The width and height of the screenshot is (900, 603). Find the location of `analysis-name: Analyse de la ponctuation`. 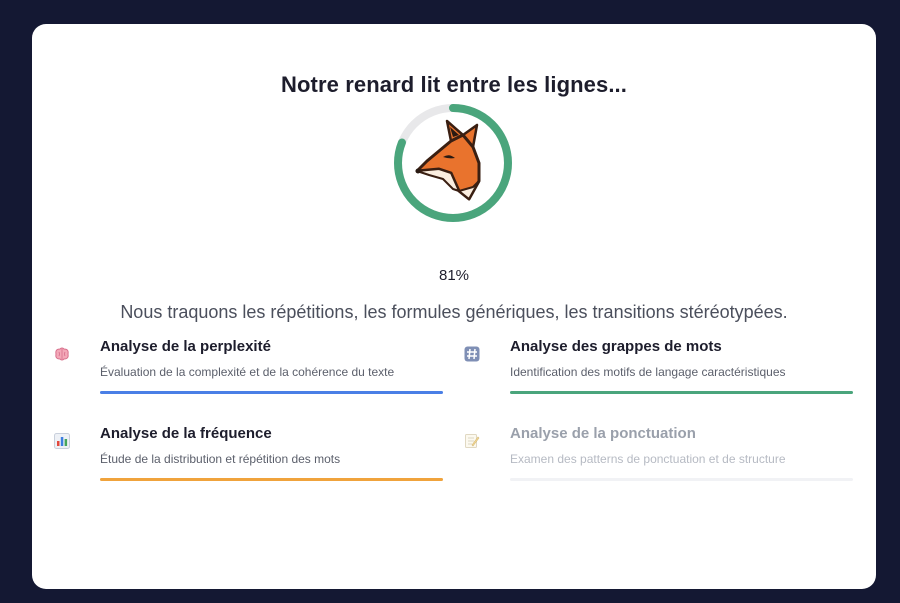

analysis-name: Analyse de la ponctuation is located at coordinates (603, 433).